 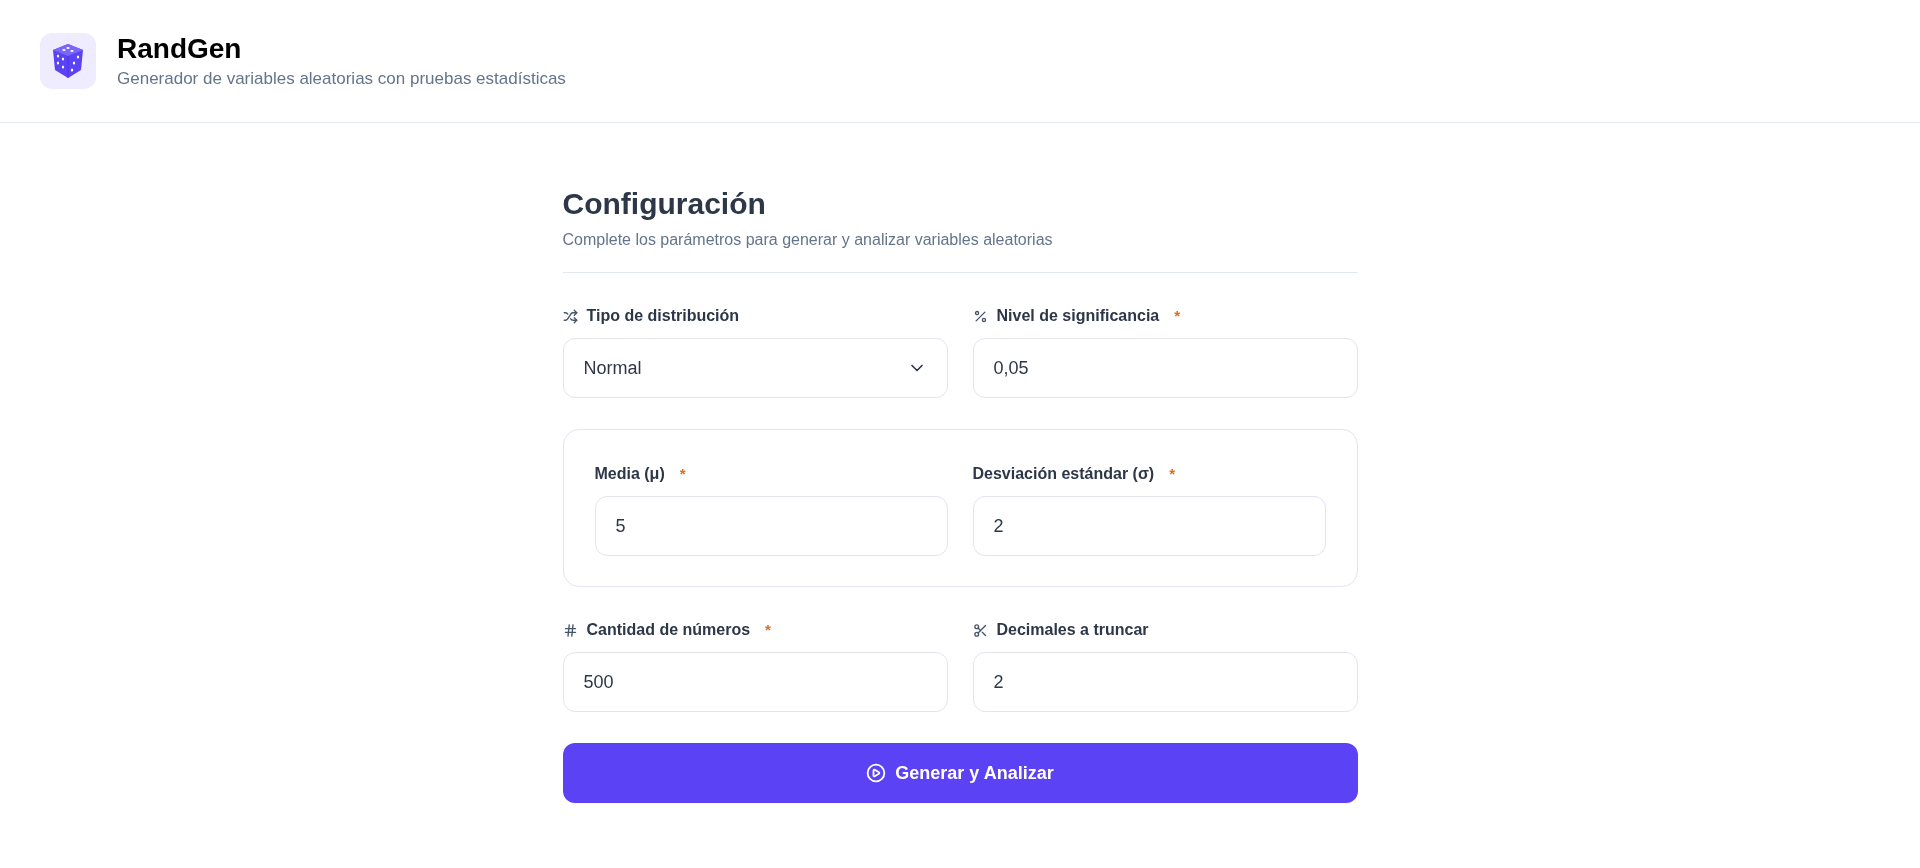 I want to click on app-subtitle: Generador de variables aleatorias con pruebas estadísticas, so click(x=341, y=79).